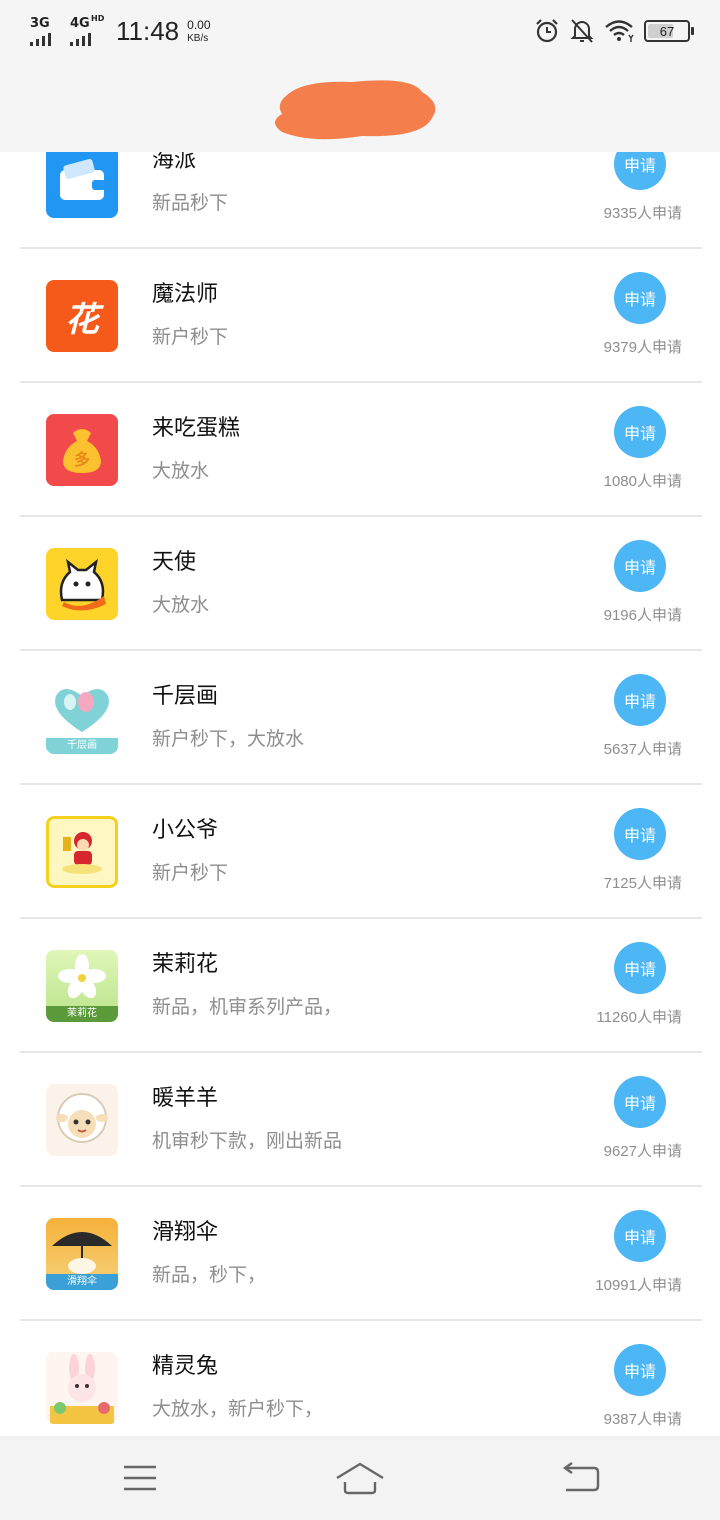 Image resolution: width=720 pixels, height=1520 pixels. I want to click on list-item: 小公爷新户秒下 申请 7125人申请, so click(361, 851).